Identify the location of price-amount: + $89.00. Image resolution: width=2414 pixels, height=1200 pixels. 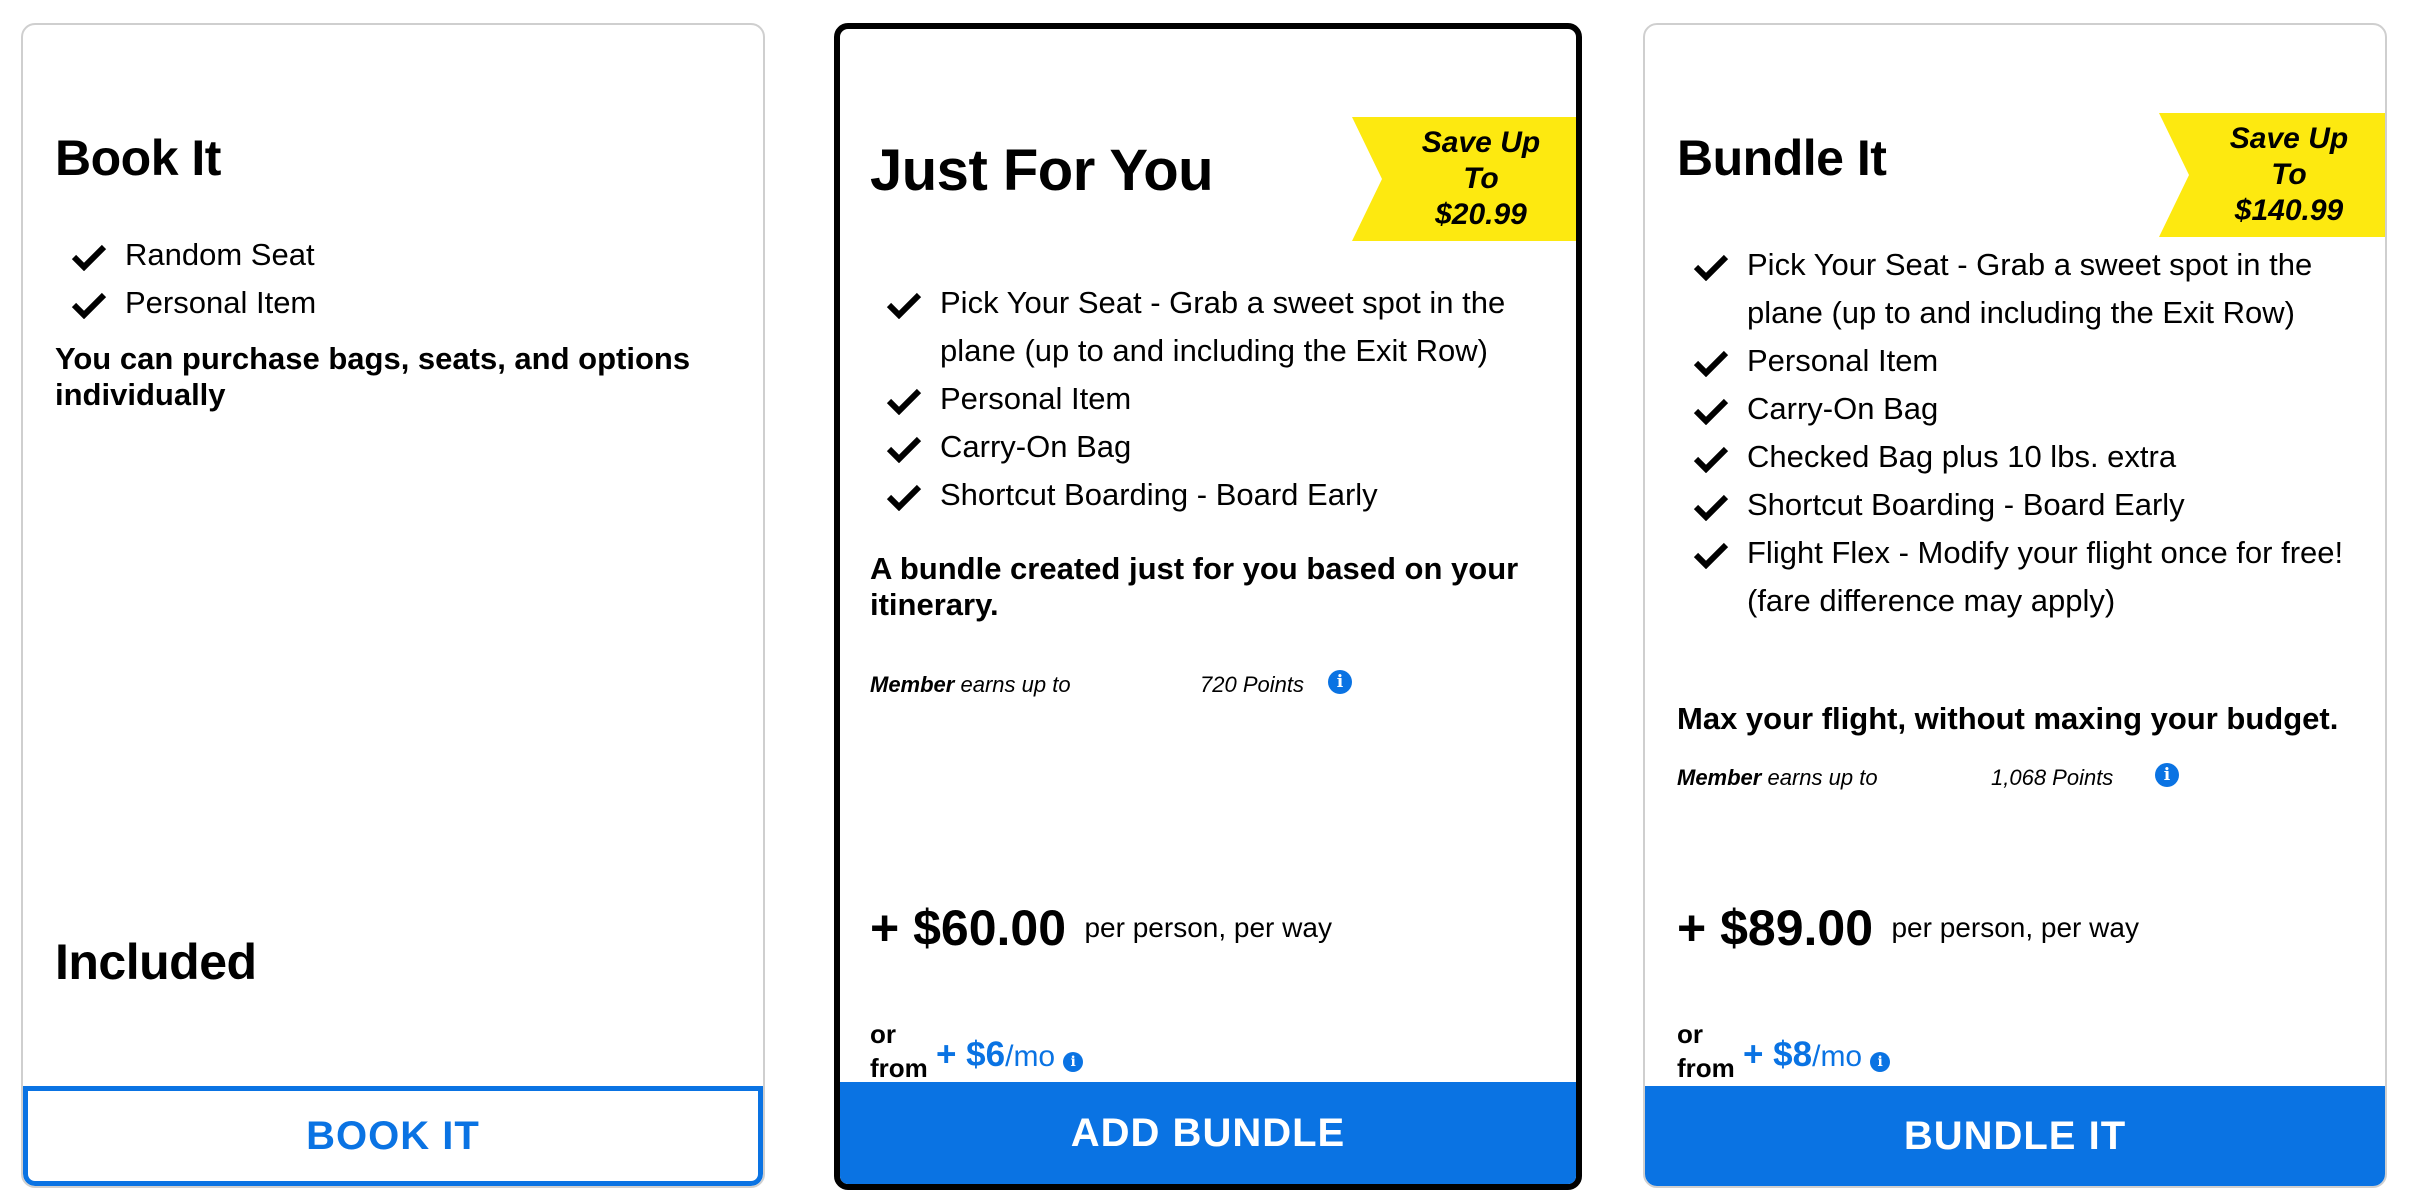
(1775, 928).